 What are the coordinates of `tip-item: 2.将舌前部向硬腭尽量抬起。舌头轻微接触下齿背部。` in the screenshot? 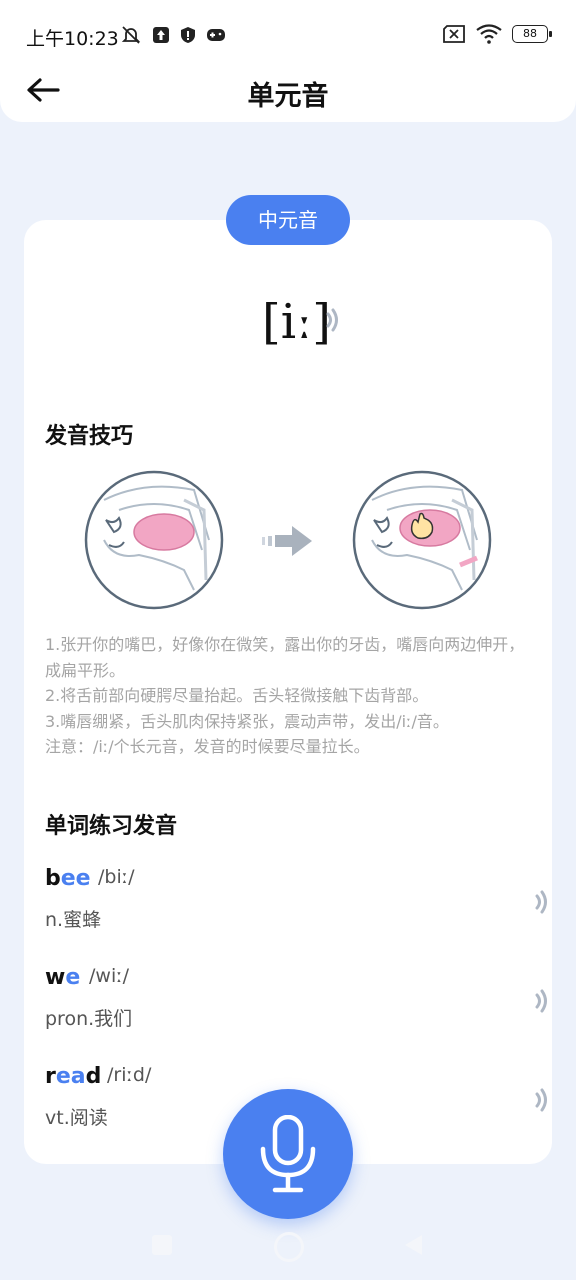 It's located at (237, 695).